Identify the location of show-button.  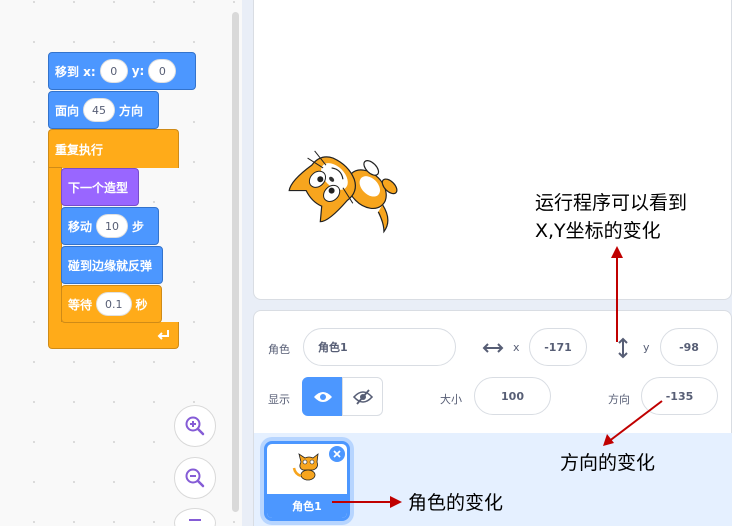
(322, 396).